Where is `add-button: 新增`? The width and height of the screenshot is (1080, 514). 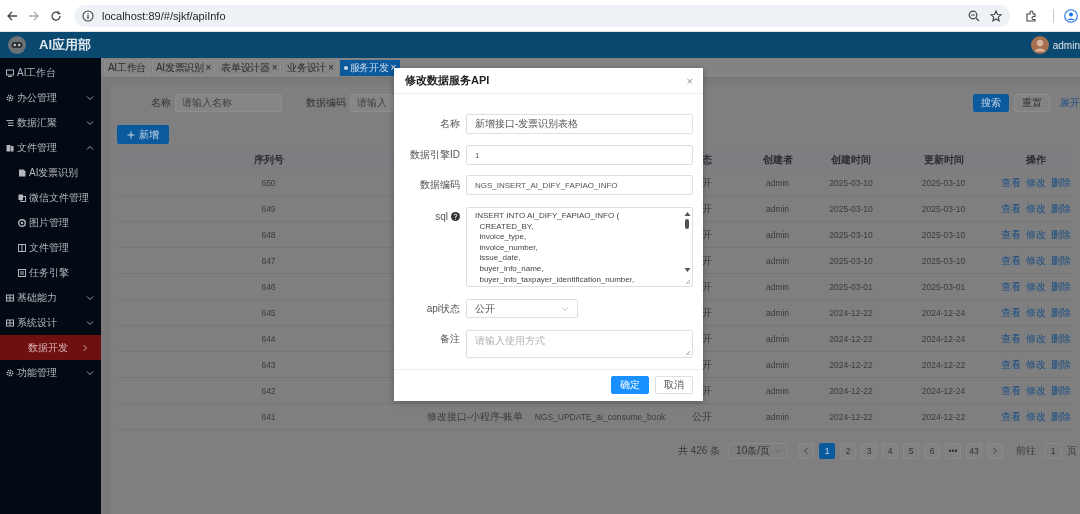 add-button: 新增 is located at coordinates (143, 134).